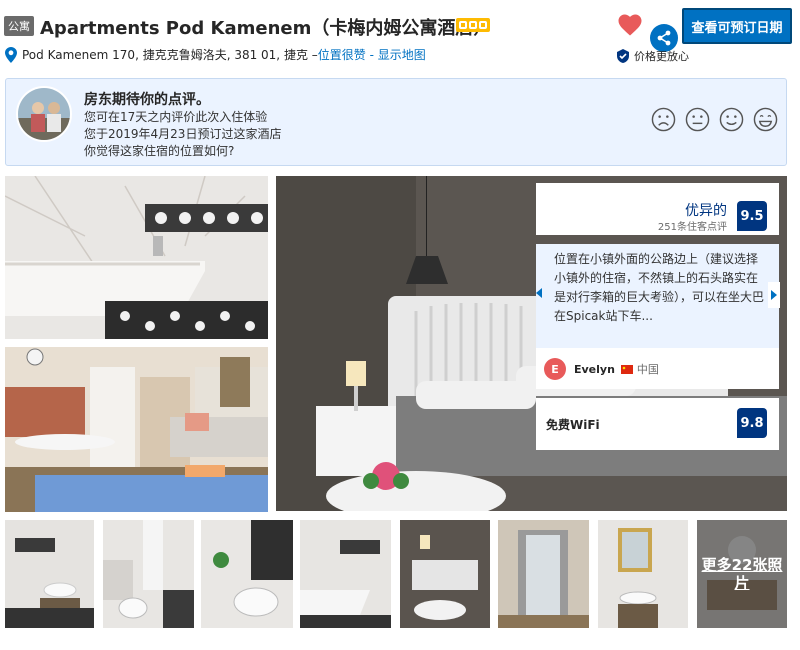  Describe the element at coordinates (661, 56) in the screenshot. I see `price-guarantee-label: 价格更放心` at that location.